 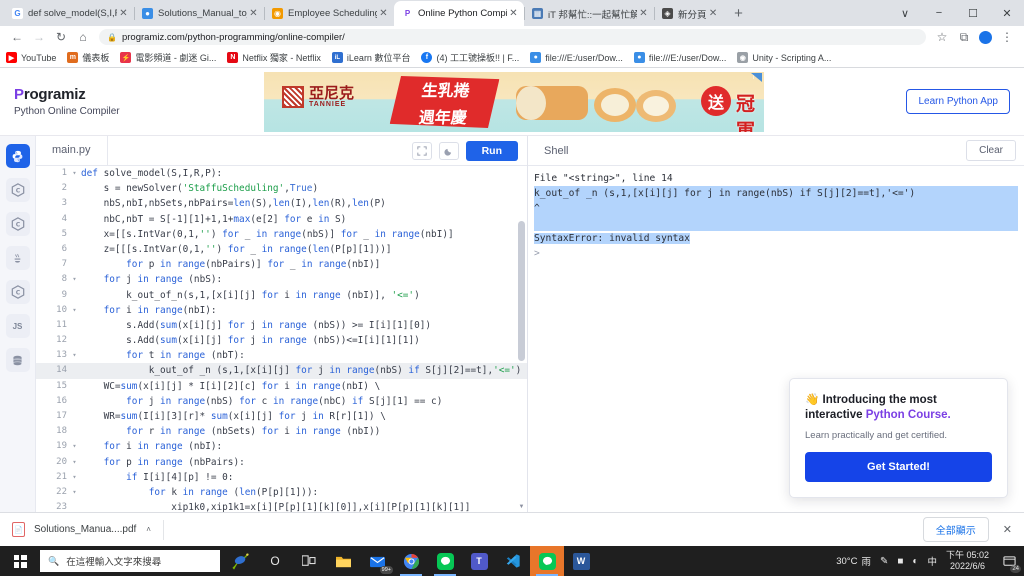 What do you see at coordinates (17, 224) in the screenshot?
I see `cpp-icon: C` at bounding box center [17, 224].